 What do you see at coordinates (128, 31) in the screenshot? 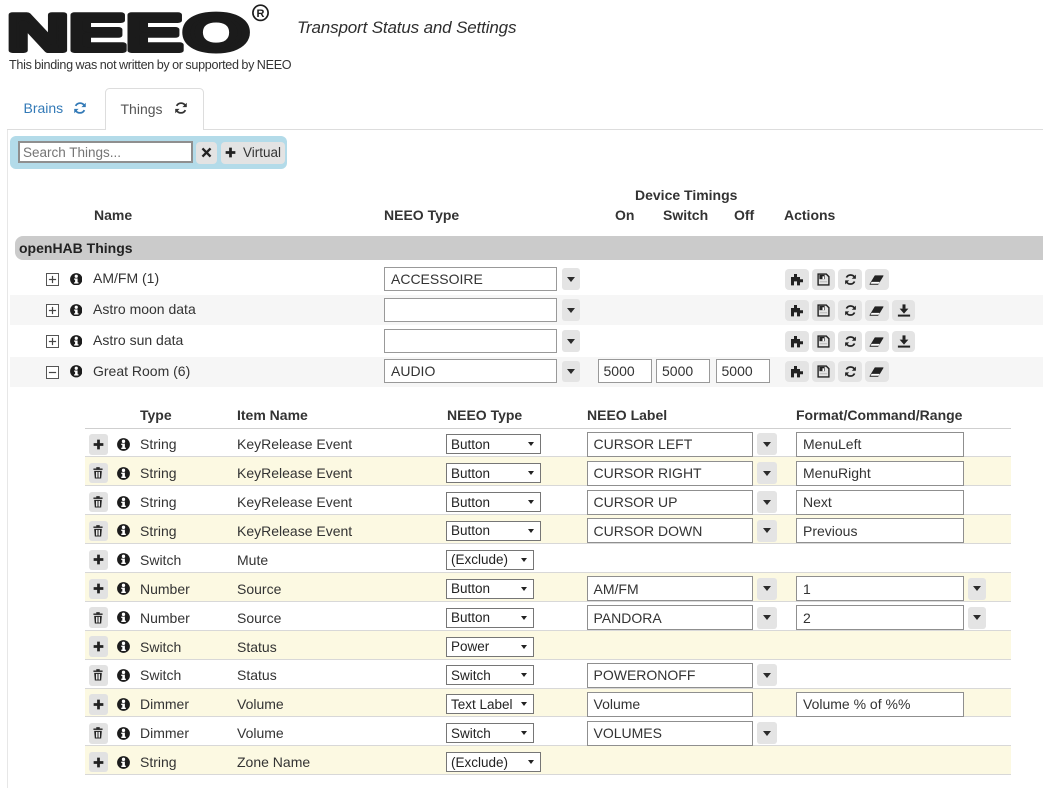
I see `svg-text: NEEO` at bounding box center [128, 31].